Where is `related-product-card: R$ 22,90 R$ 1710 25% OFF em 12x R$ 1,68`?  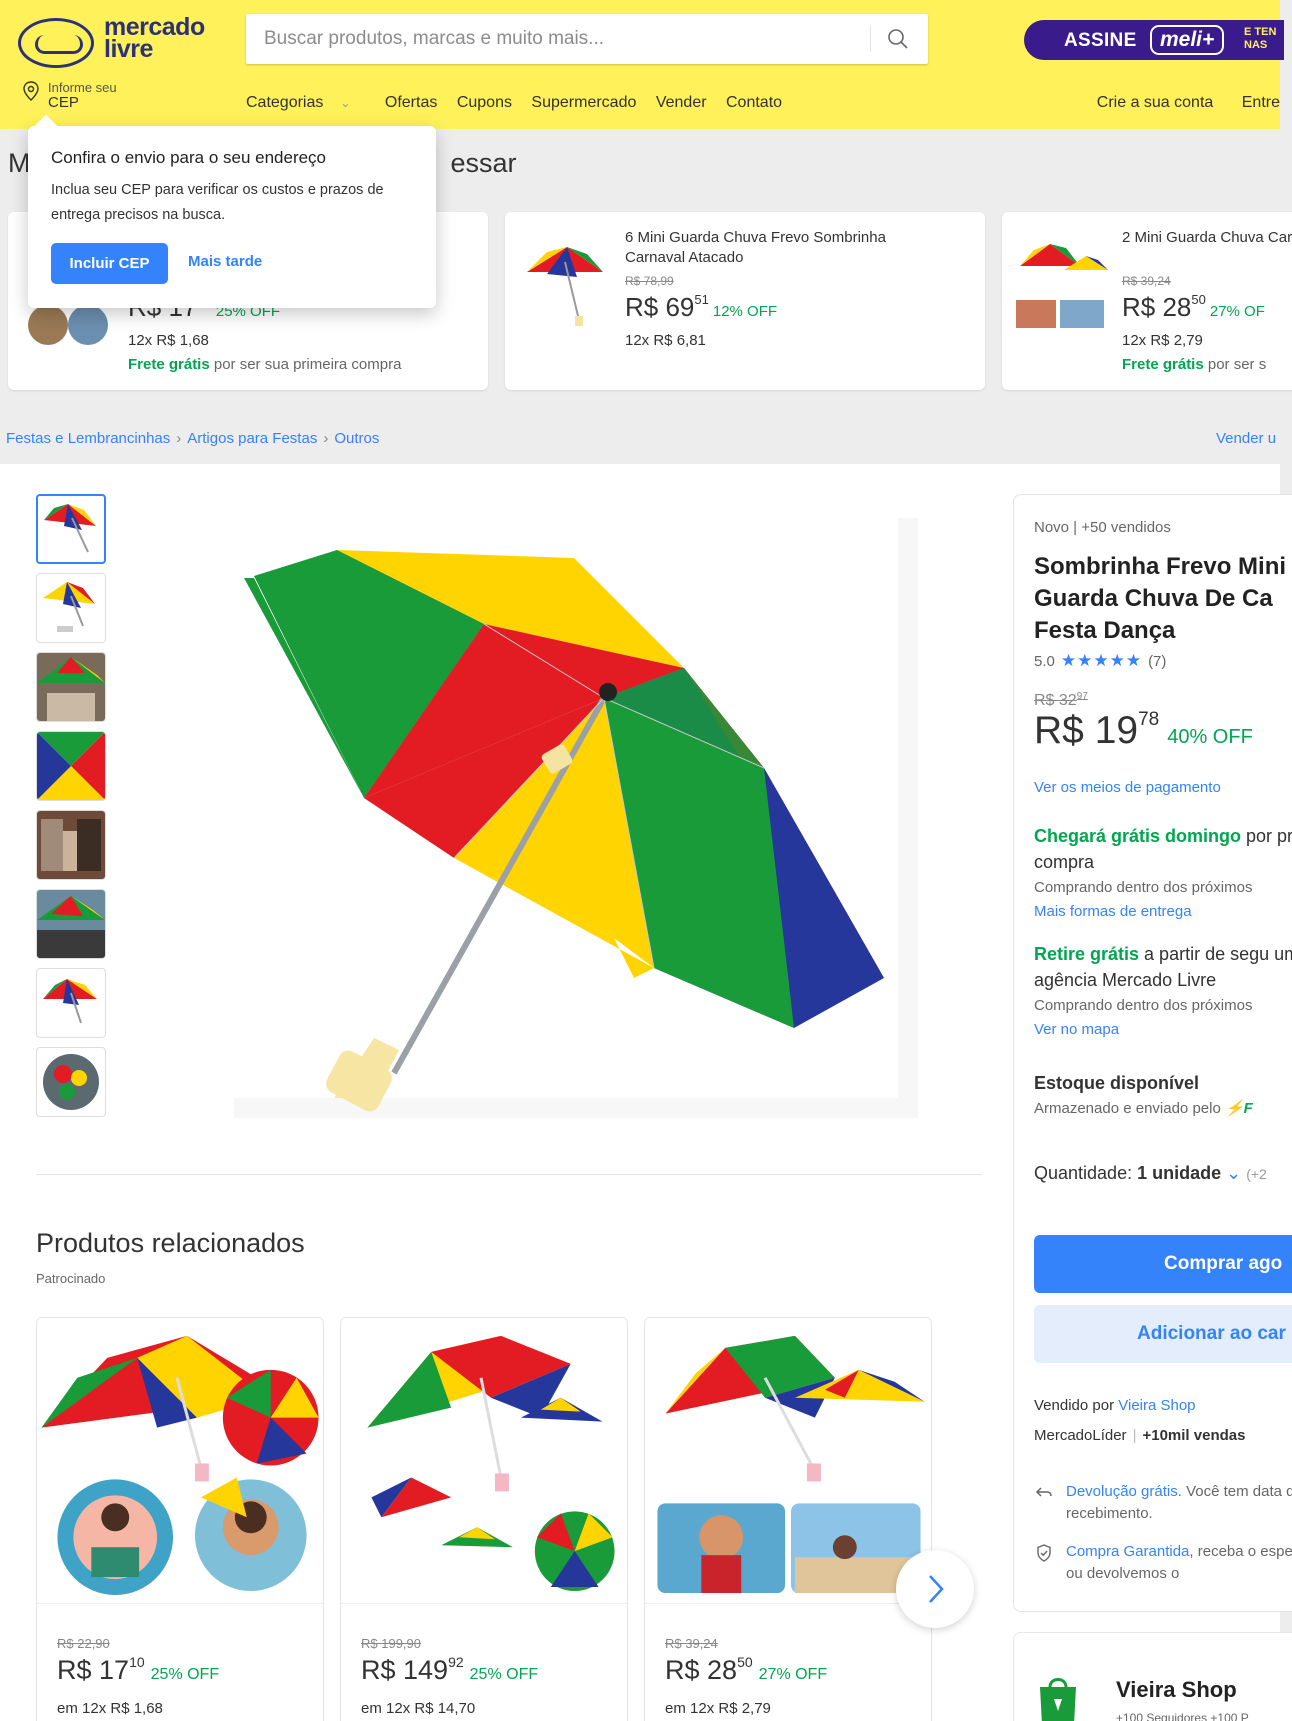
related-product-card: R$ 22,90 R$ 1710 25% OFF em 12x R$ 1,68 is located at coordinates (180, 1519).